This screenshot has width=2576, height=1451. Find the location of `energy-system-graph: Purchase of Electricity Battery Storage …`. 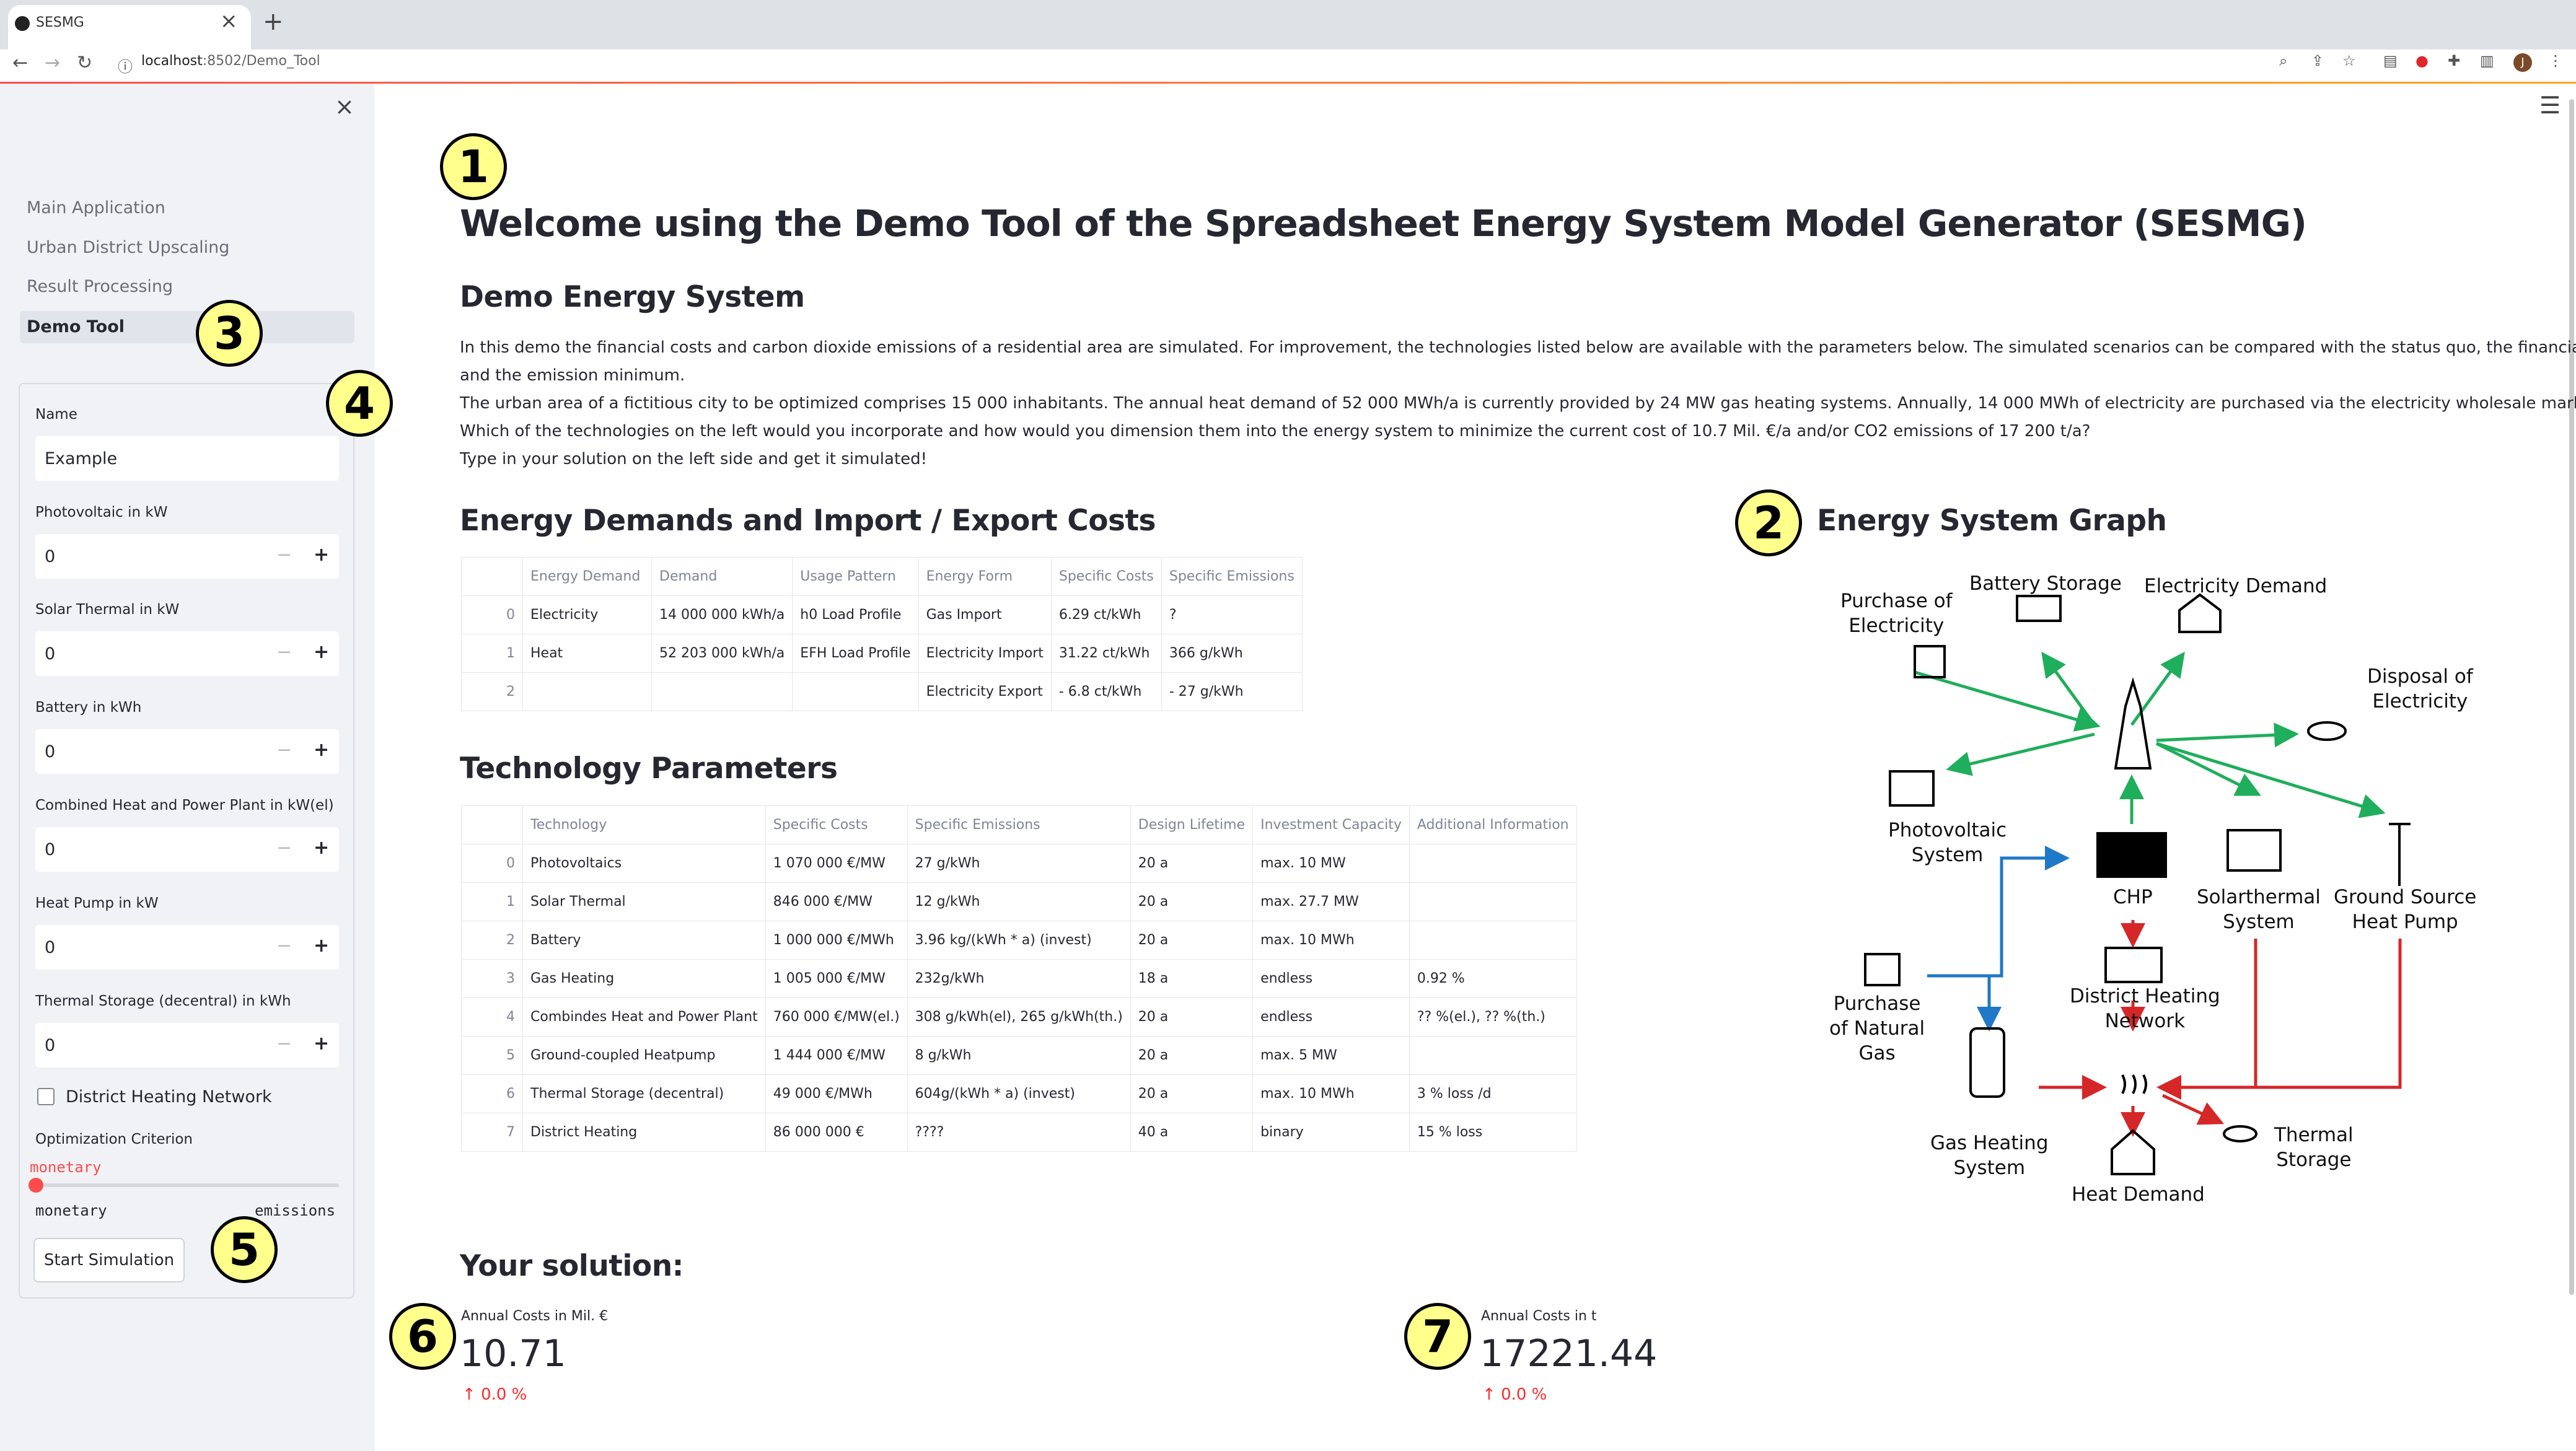

energy-system-graph: Purchase of Electricity Battery Storage … is located at coordinates (2119, 892).